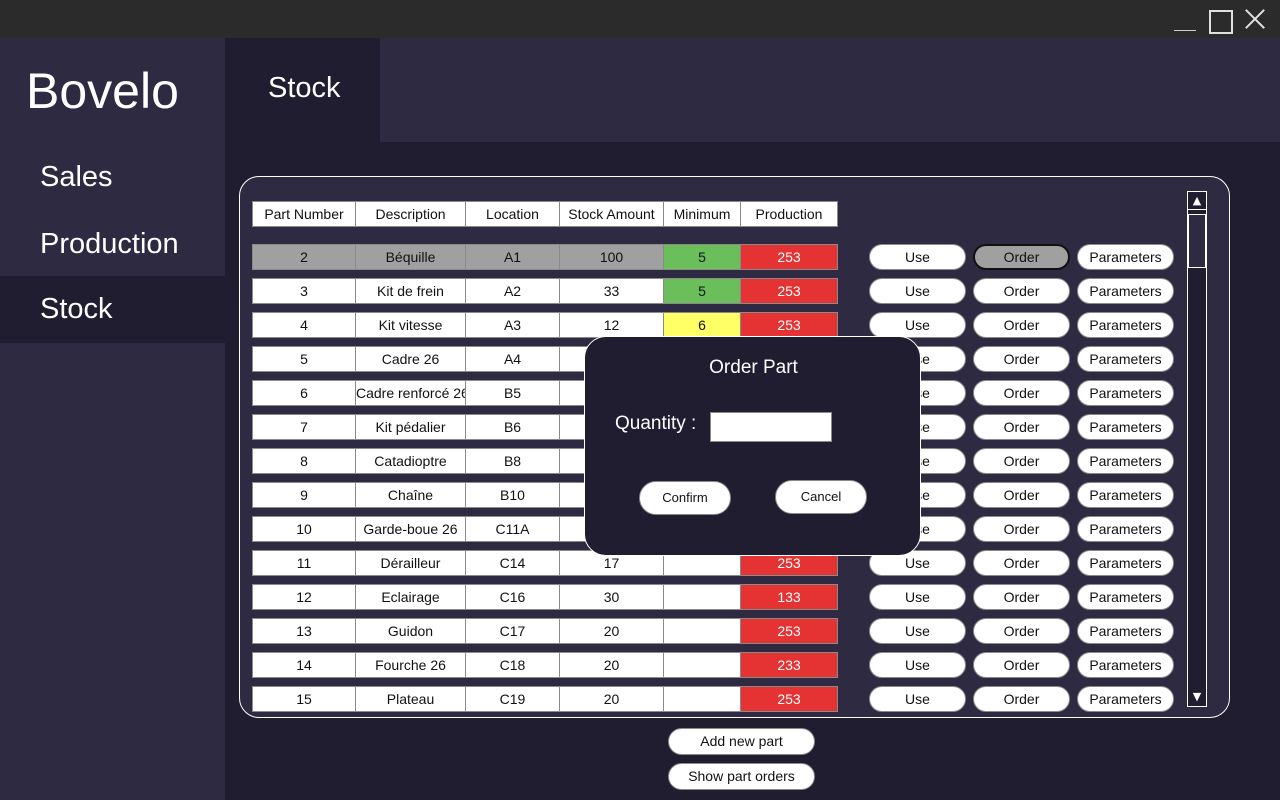  What do you see at coordinates (512, 257) in the screenshot?
I see `cell-location: A1` at bounding box center [512, 257].